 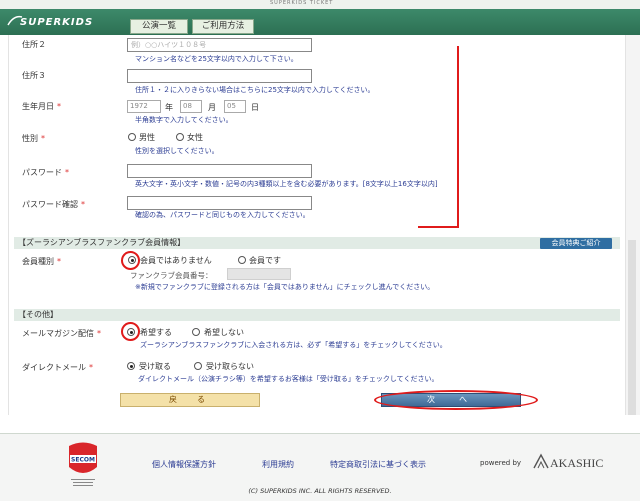 What do you see at coordinates (195, 137) in the screenshot?
I see `gender-female-label: 女性` at bounding box center [195, 137].